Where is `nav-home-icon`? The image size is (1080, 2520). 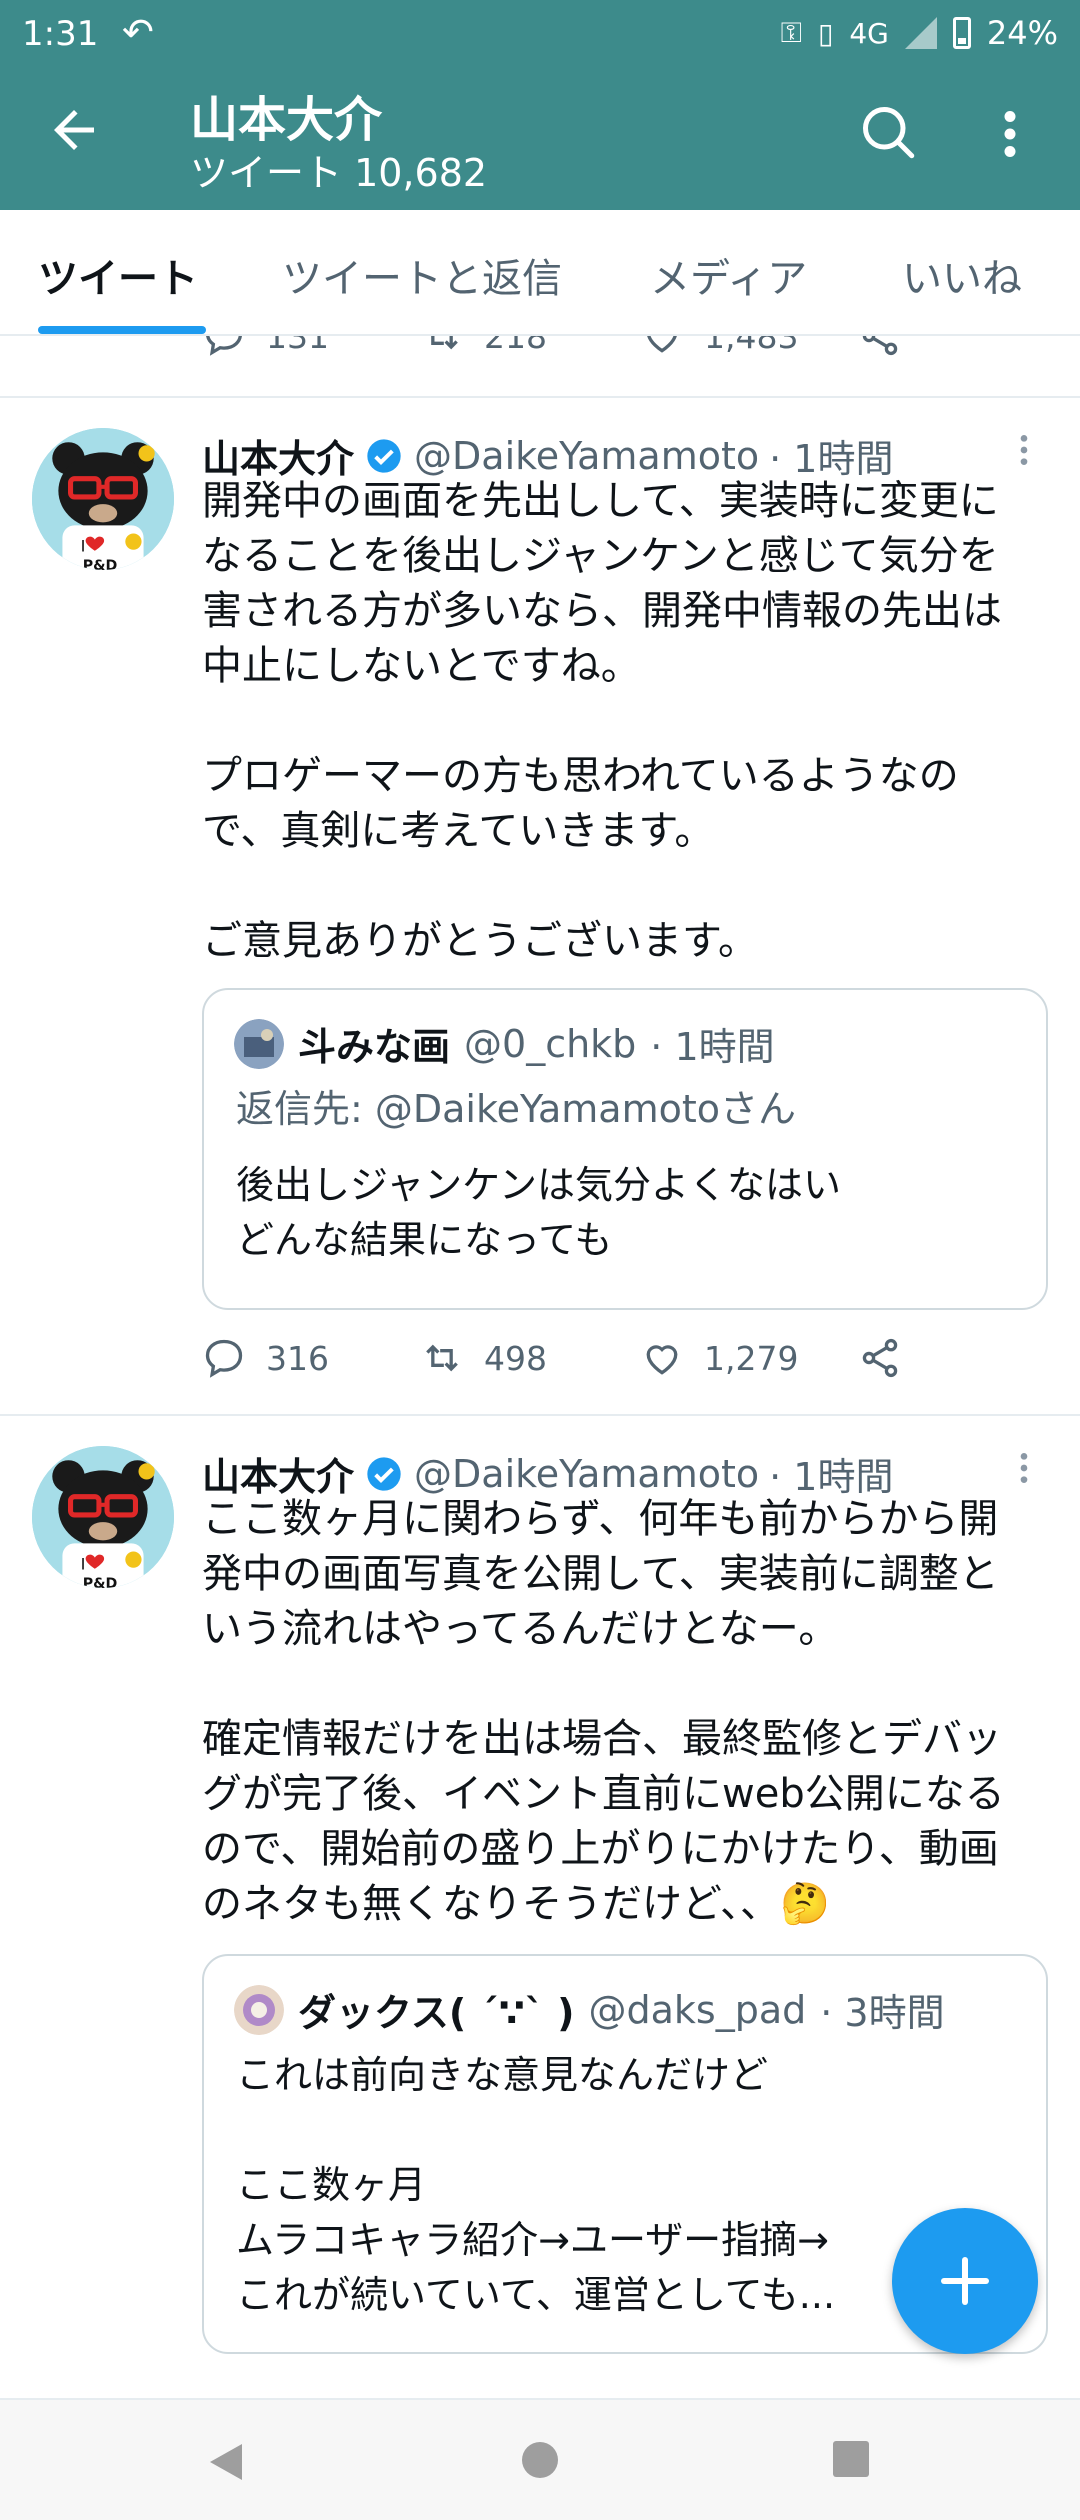
nav-home-icon is located at coordinates (540, 2460).